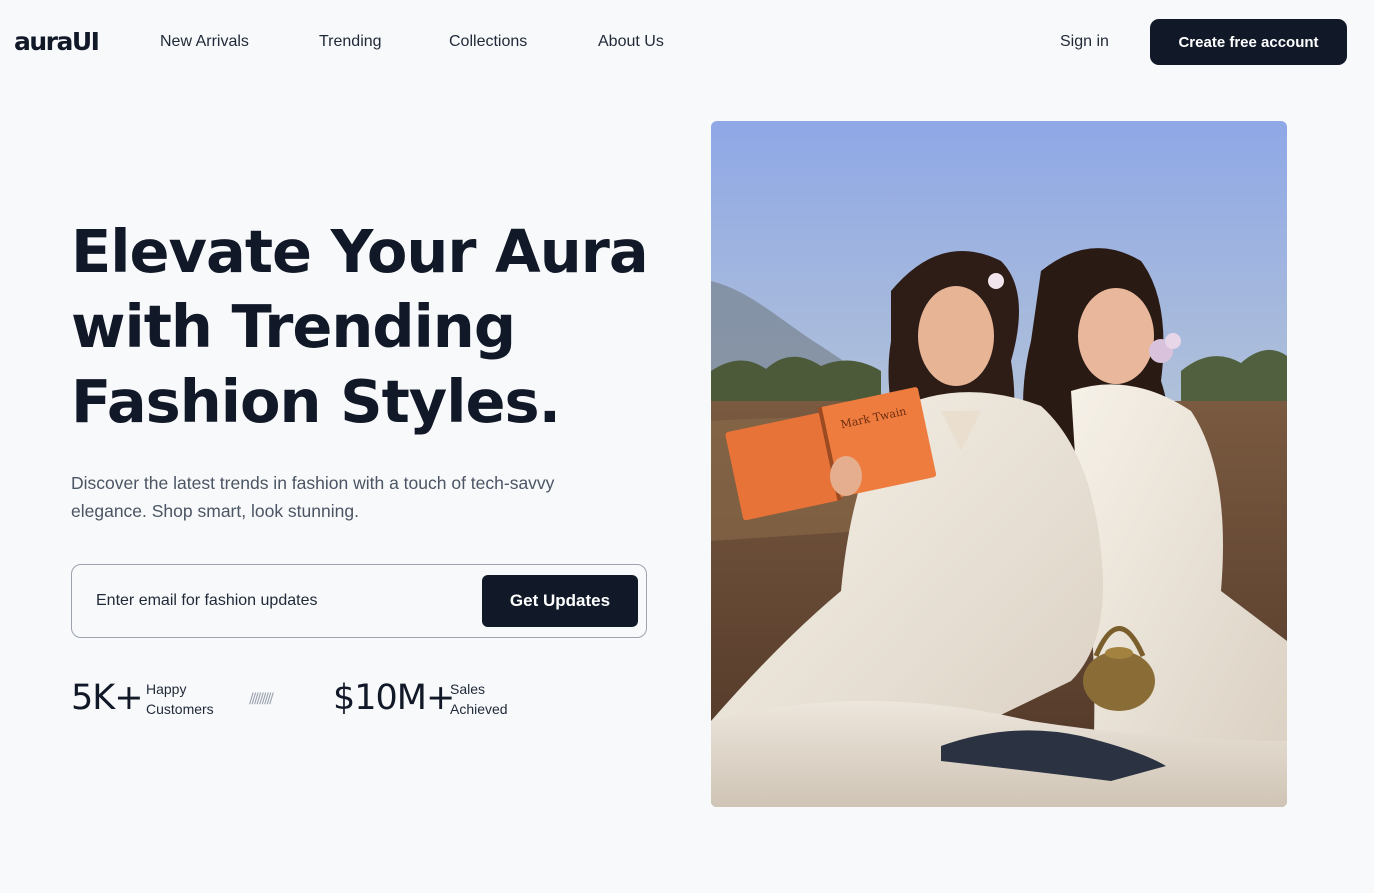 This screenshot has width=1374, height=893. Describe the element at coordinates (479, 699) in the screenshot. I see `stat-sales-label: Sales Achieved` at that location.